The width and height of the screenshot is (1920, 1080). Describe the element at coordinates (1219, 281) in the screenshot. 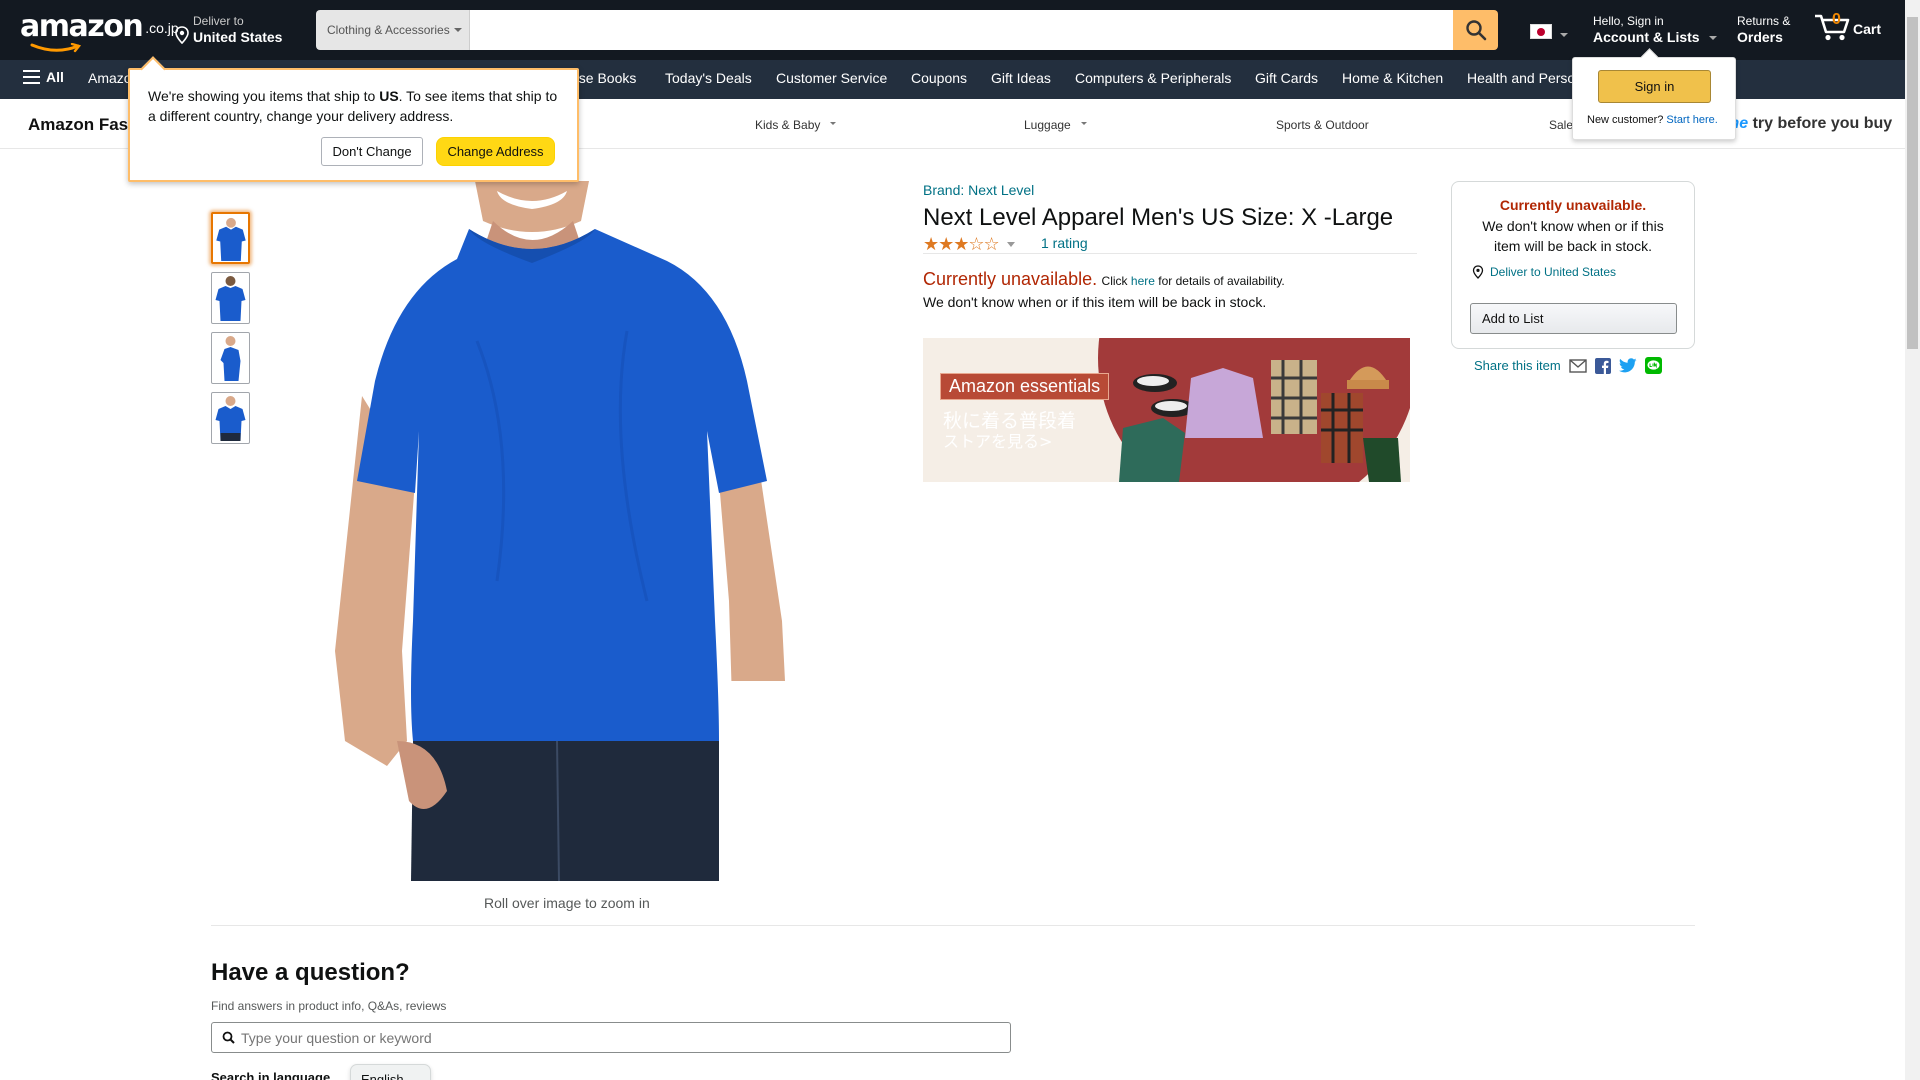

I see `details-suffix: for details of availability.` at that location.